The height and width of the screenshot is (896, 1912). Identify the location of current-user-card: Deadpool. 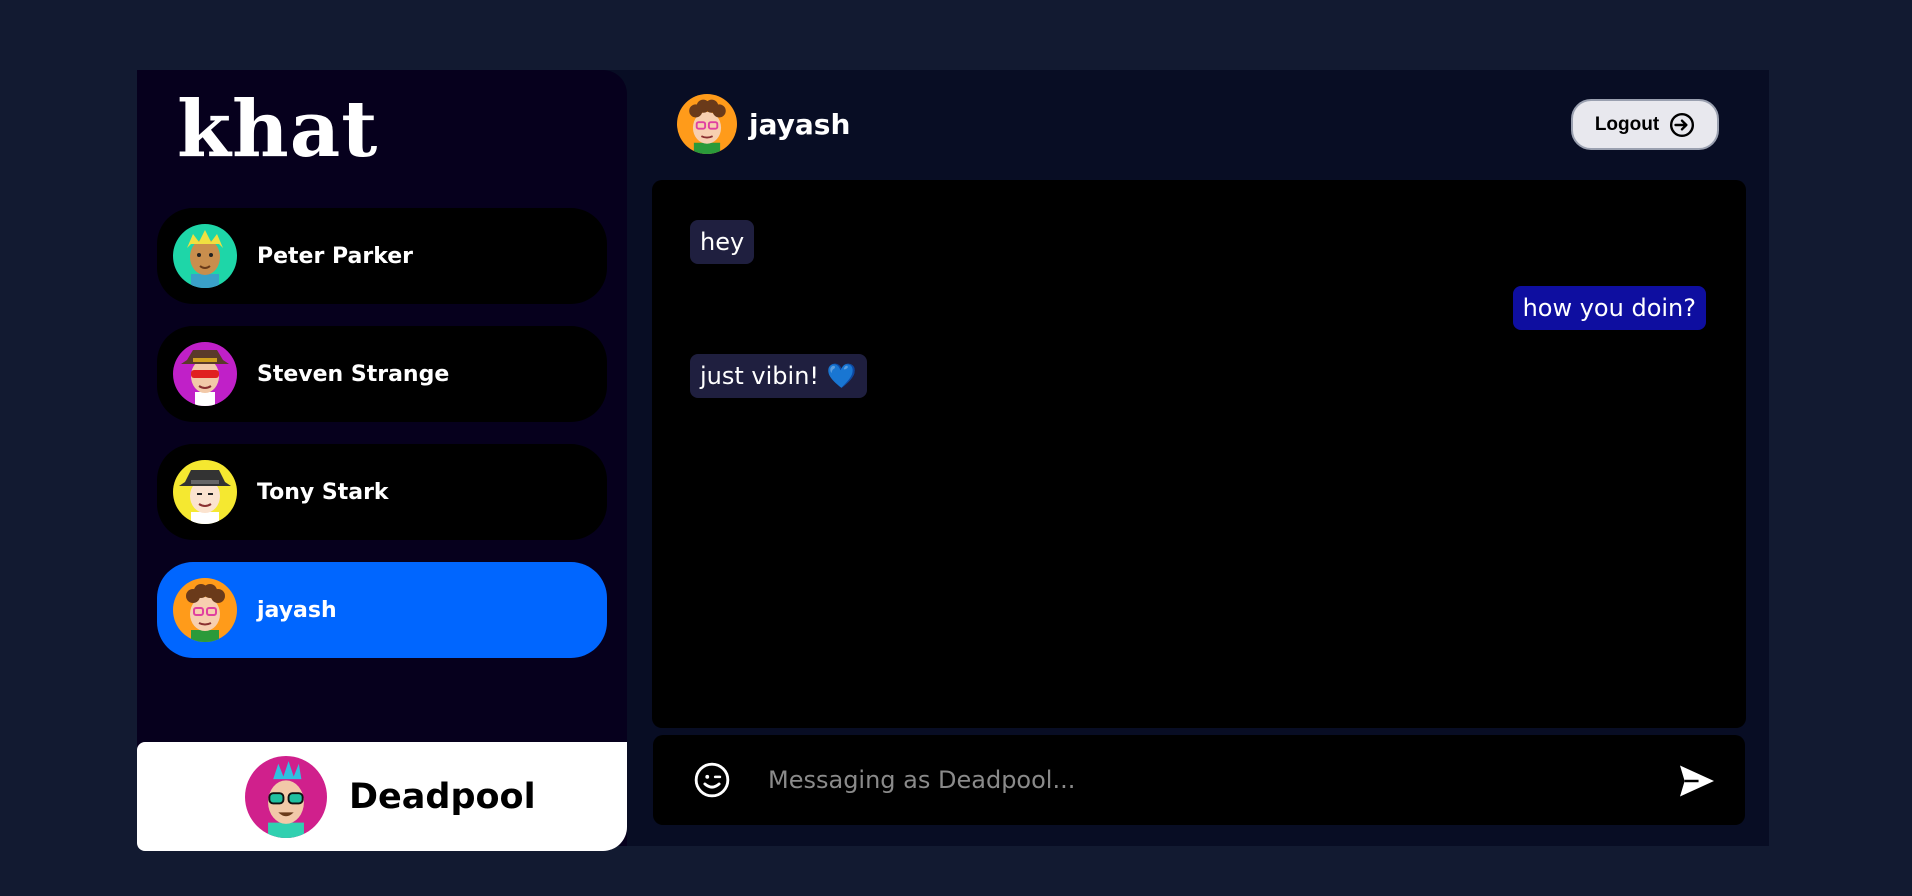
(382, 796).